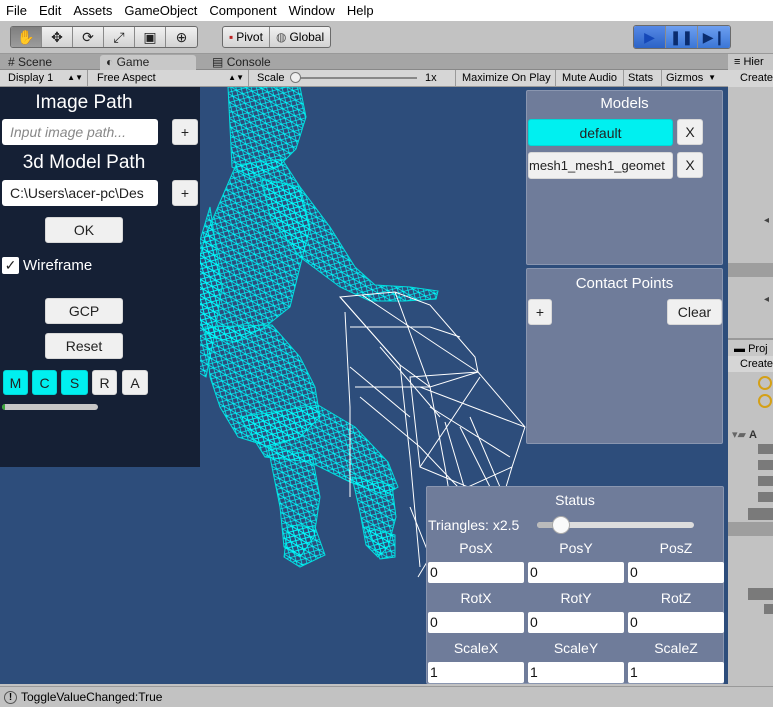 The width and height of the screenshot is (773, 707). Describe the element at coordinates (171, 78) in the screenshot. I see `aspect-dropdown: Free Aspect ▲▼` at that location.